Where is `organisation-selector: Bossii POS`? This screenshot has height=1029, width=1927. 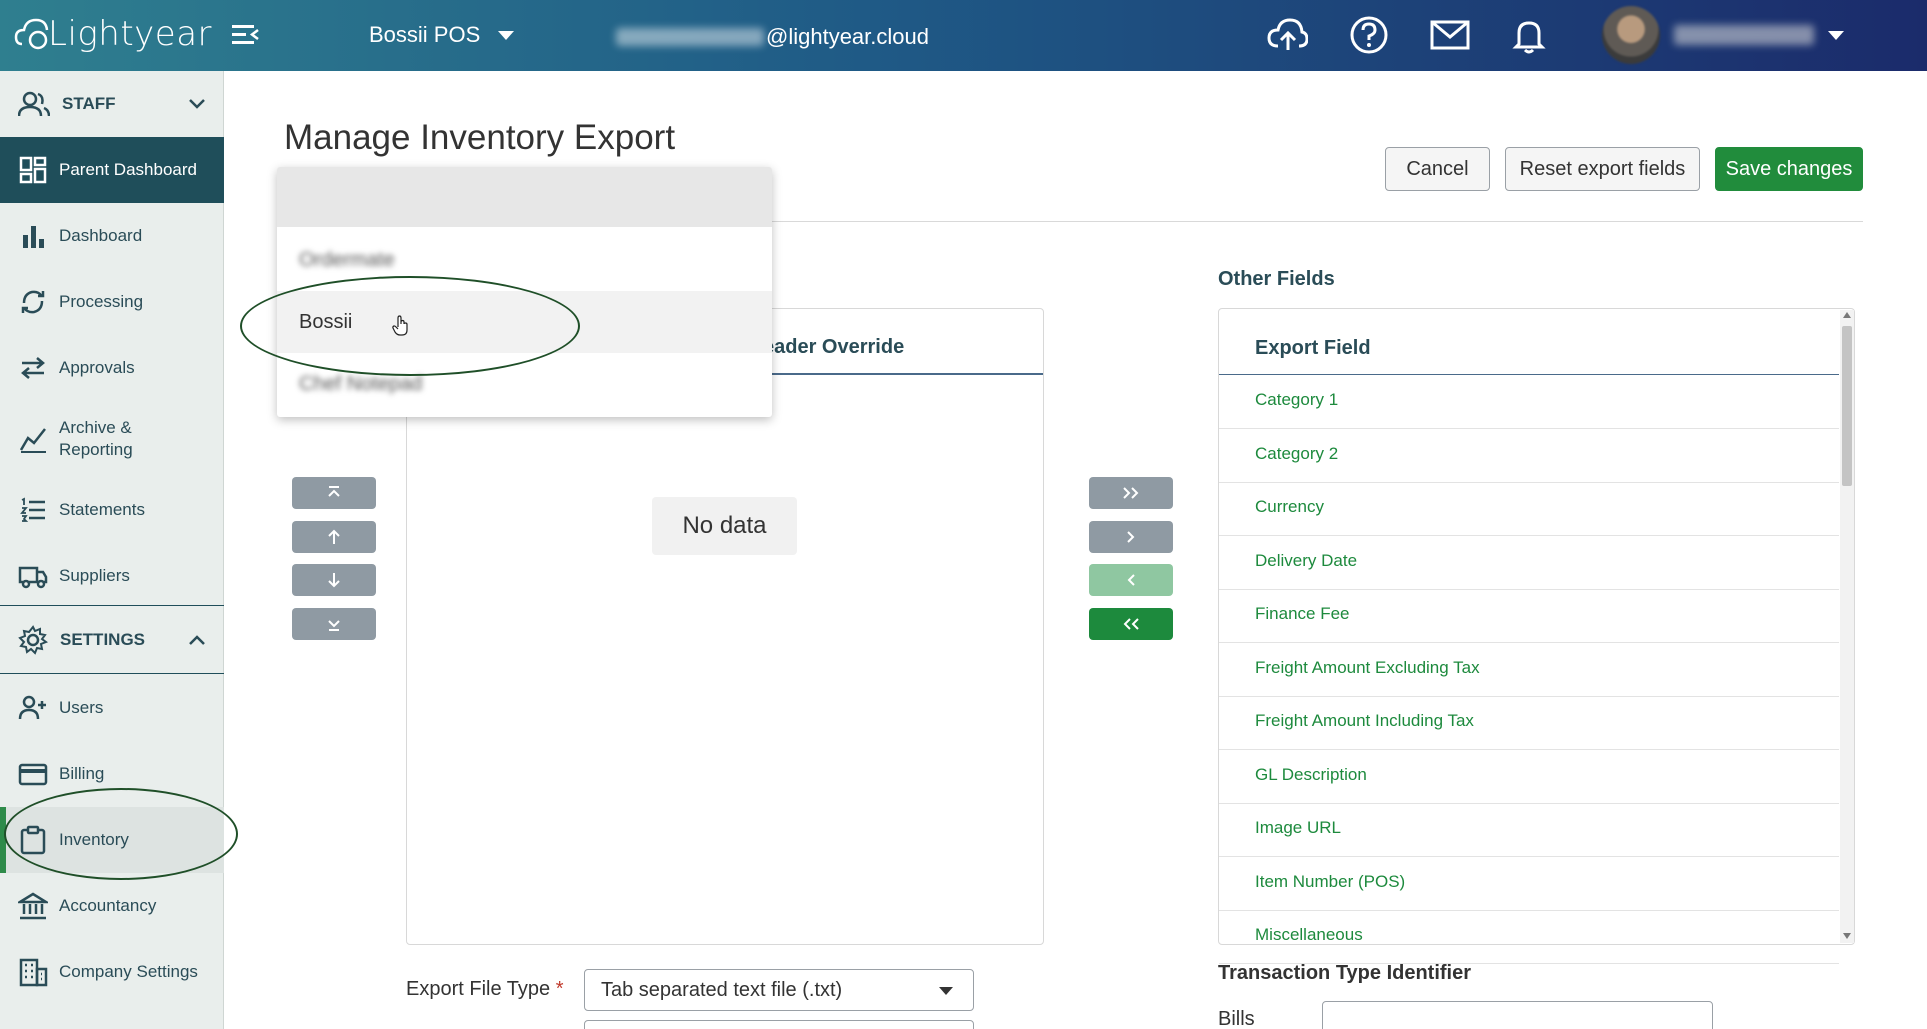
organisation-selector: Bossii POS is located at coordinates (442, 35).